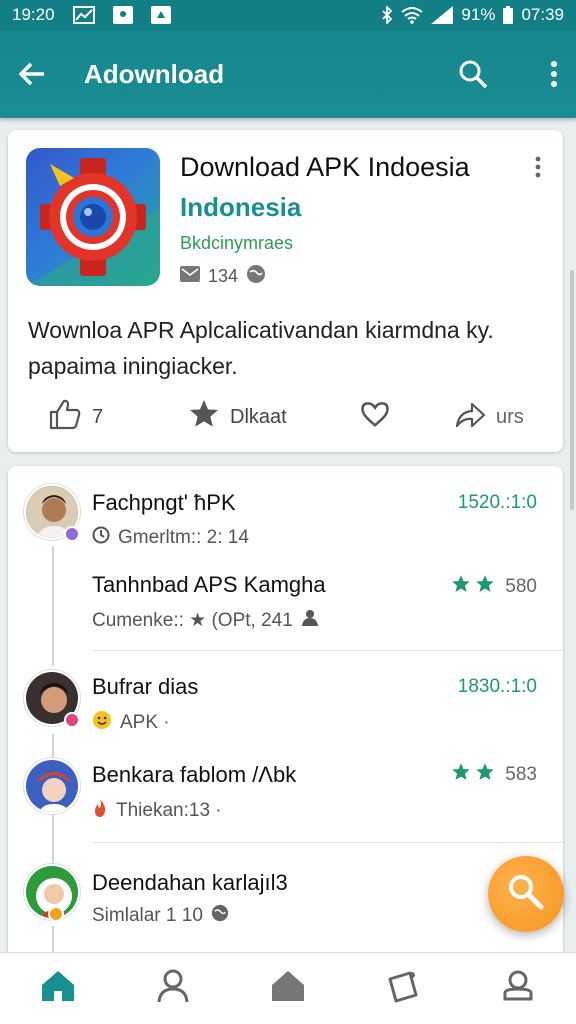  Describe the element at coordinates (288, 15) in the screenshot. I see `status-bar: 19:20 91% 07:39` at that location.